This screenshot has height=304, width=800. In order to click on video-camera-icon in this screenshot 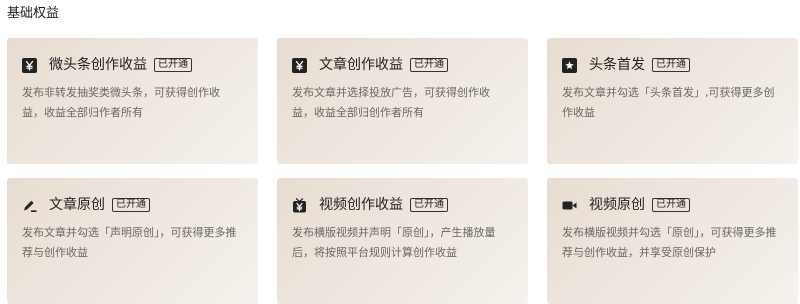, I will do `click(569, 205)`.